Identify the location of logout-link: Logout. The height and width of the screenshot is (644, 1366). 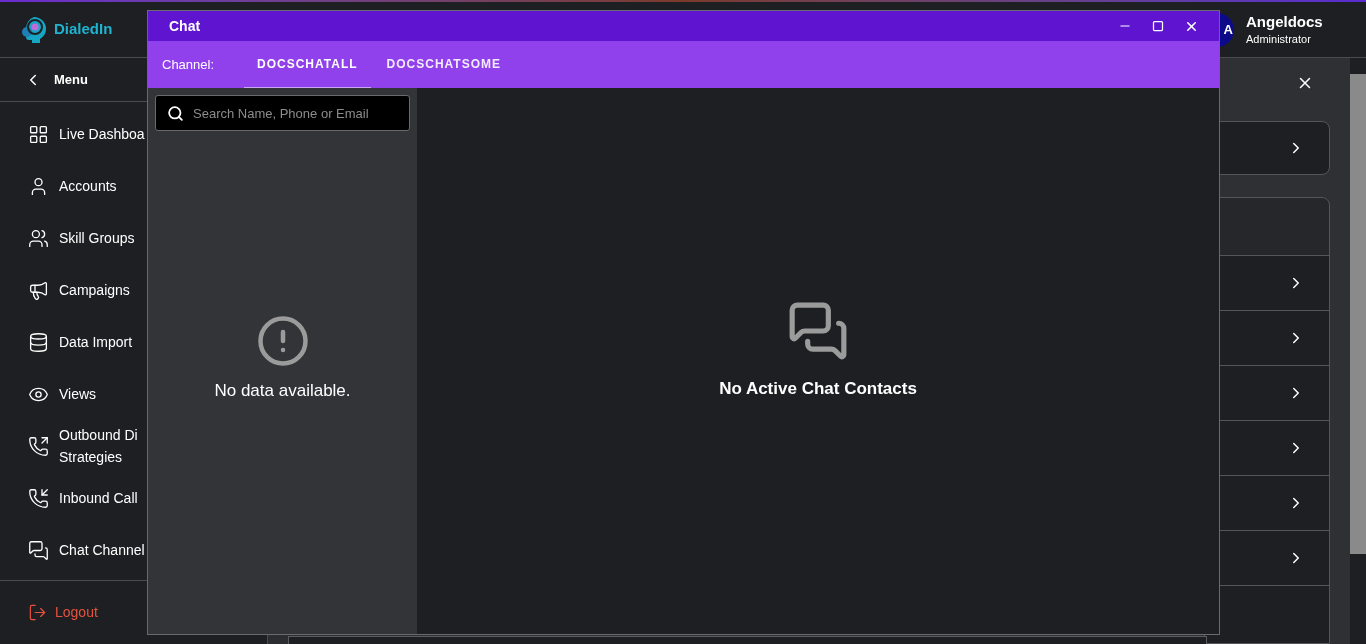
(76, 612).